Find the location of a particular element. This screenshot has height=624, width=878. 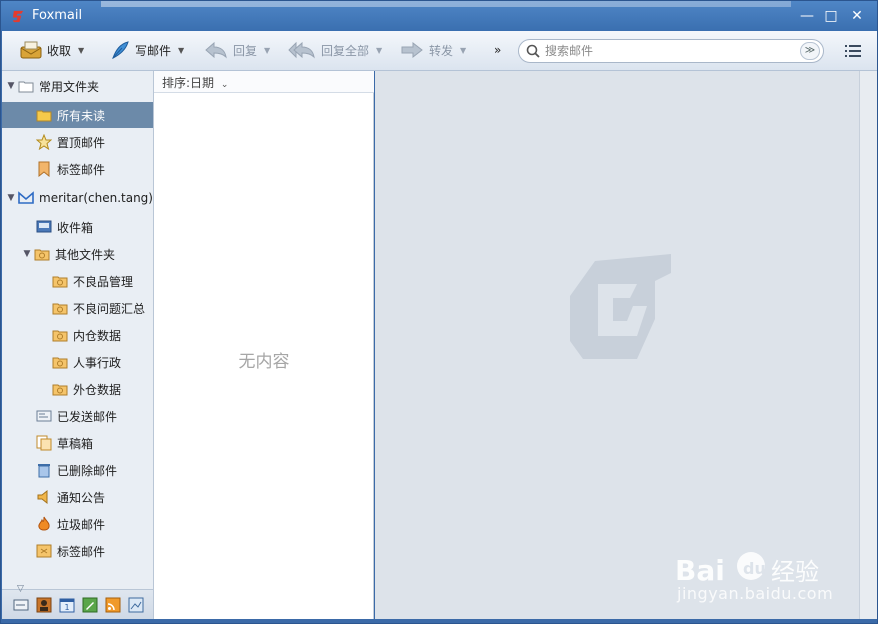

sidebar-bottom-bar: ▽ 1 is located at coordinates (77, 601).